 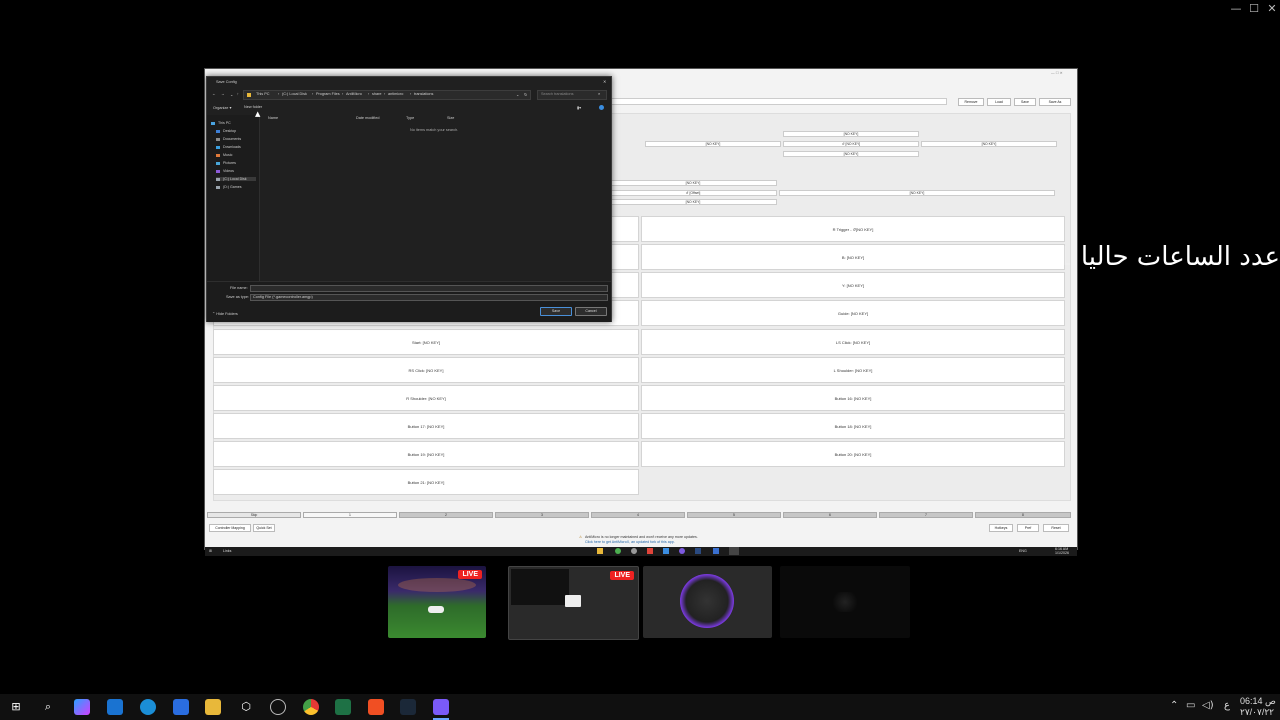 What do you see at coordinates (354, 94) in the screenshot?
I see `breadcrumb-antimicro: AntiMicro` at bounding box center [354, 94].